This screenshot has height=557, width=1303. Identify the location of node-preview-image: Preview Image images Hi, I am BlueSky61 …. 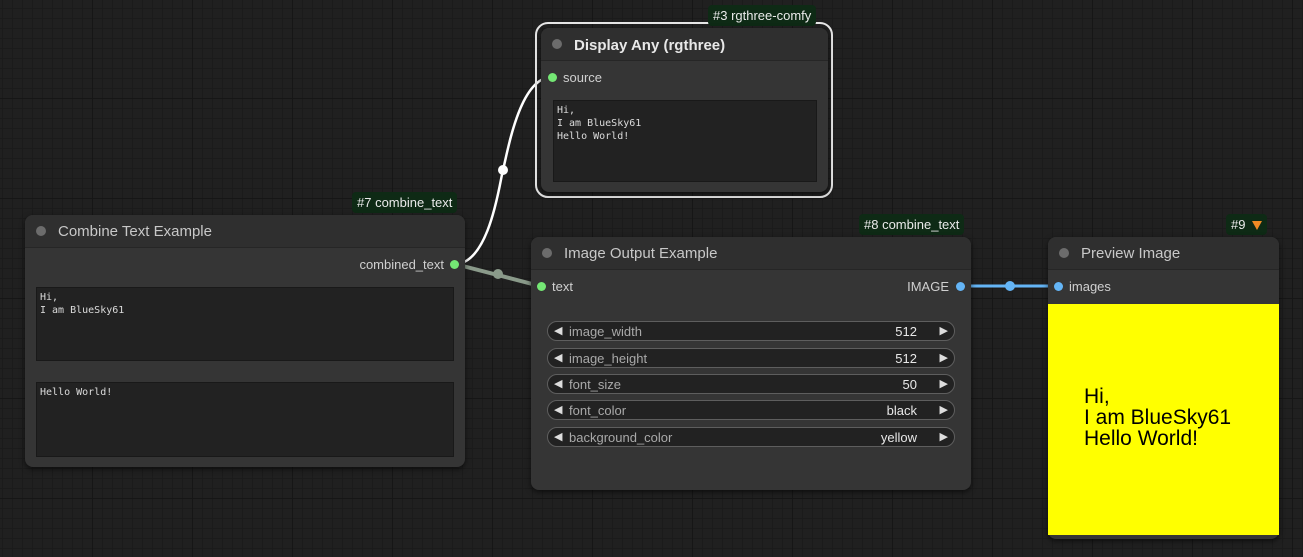
(1163, 388).